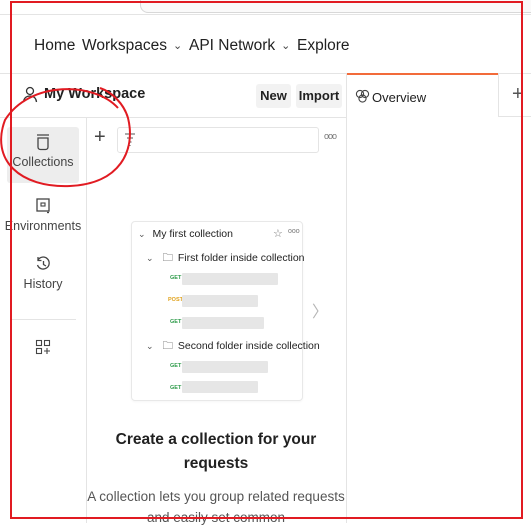 Image resolution: width=531 pixels, height=528 pixels. What do you see at coordinates (43, 162) in the screenshot?
I see `sidebar-item-label: Collections` at bounding box center [43, 162].